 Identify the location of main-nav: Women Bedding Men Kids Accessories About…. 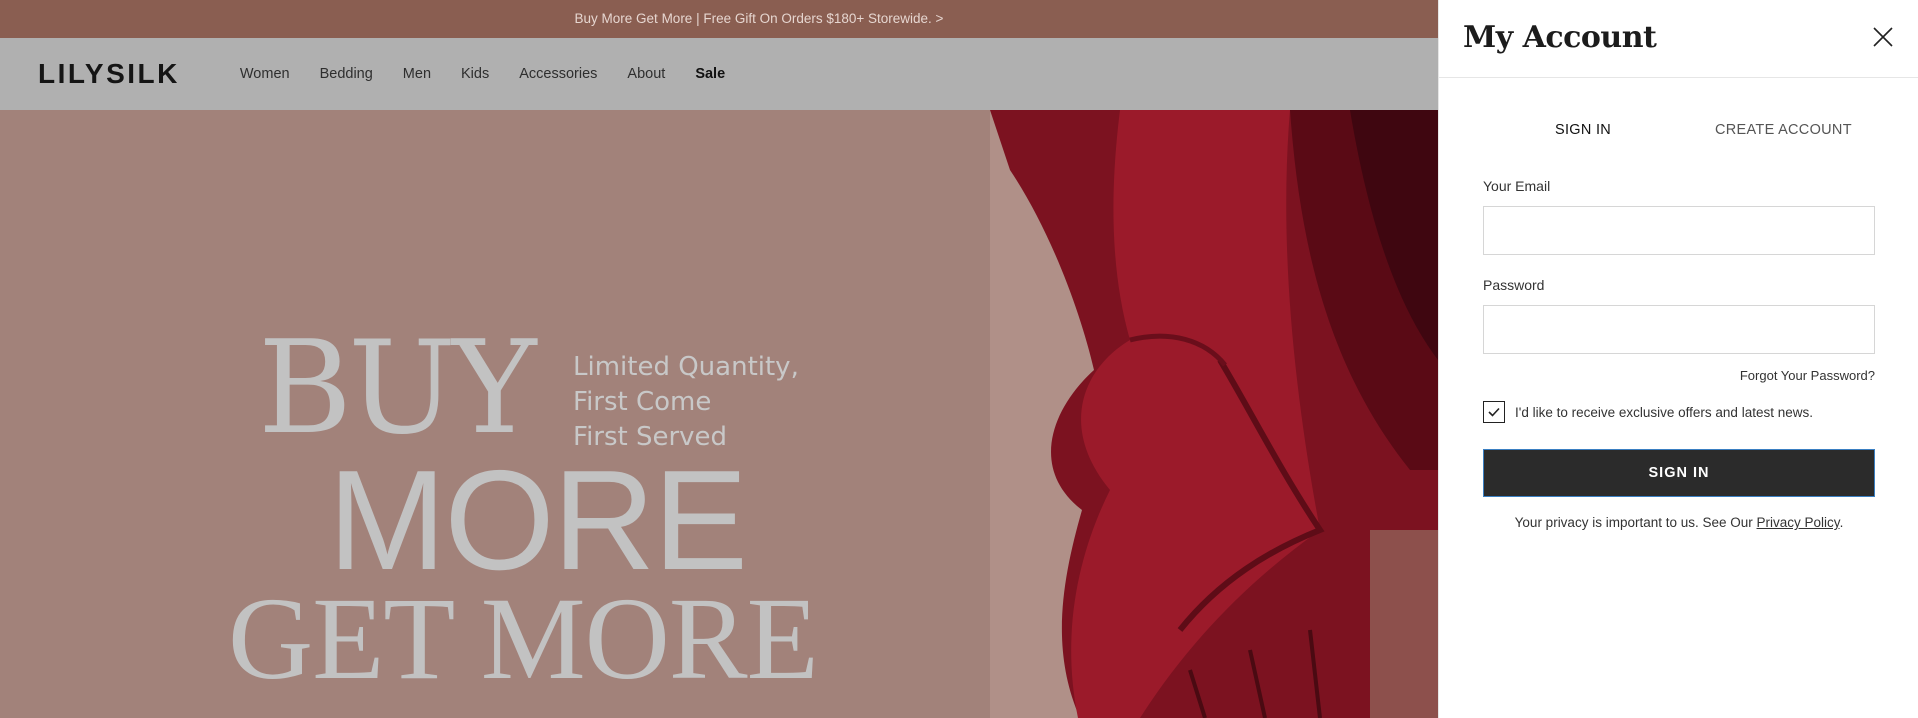
(497, 74).